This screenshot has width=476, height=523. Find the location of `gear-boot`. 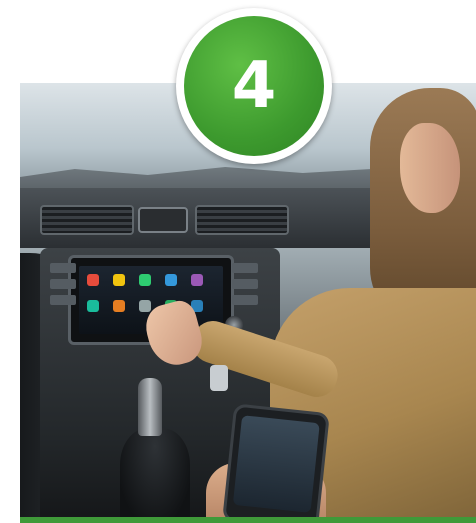

gear-boot is located at coordinates (155, 474).